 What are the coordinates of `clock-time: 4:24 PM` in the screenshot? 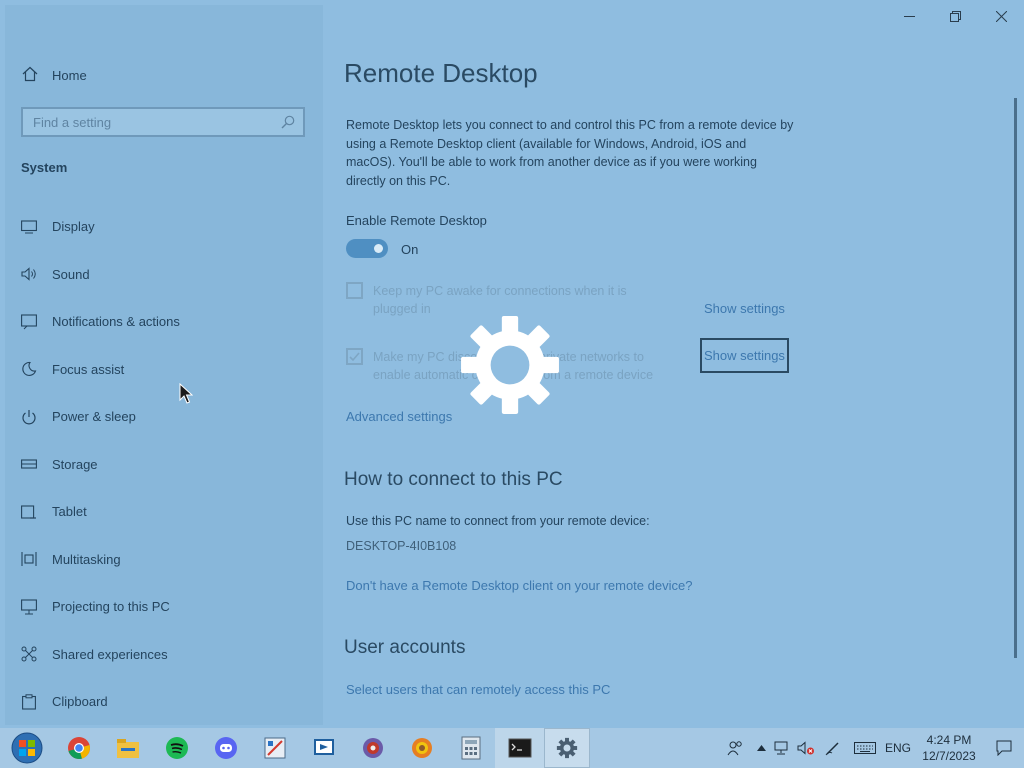 It's located at (949, 740).